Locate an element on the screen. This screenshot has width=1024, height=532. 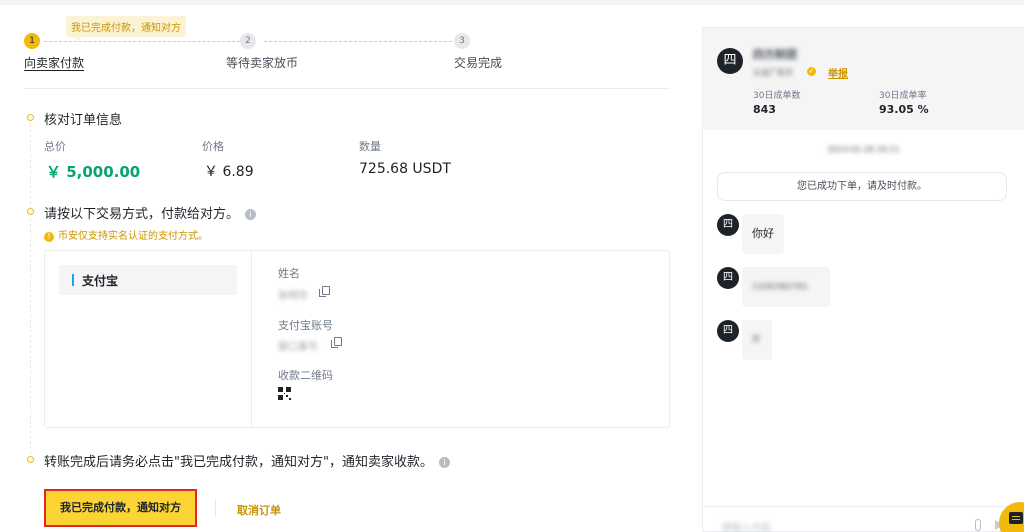
total-value: ￥ 5,000.00 is located at coordinates (93, 172).